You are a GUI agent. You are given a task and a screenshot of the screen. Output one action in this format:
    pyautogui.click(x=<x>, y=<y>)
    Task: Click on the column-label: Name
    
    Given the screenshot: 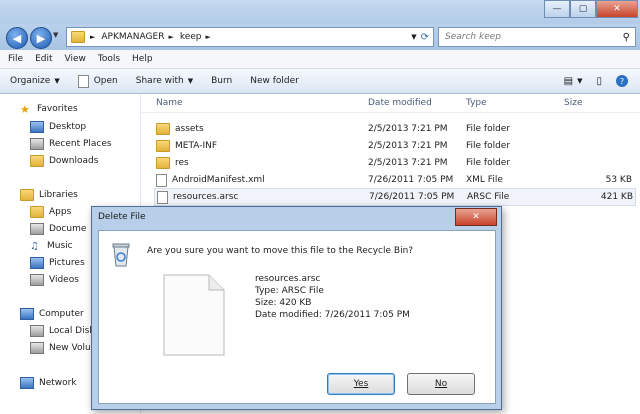 What is the action you would take?
    pyautogui.click(x=169, y=103)
    